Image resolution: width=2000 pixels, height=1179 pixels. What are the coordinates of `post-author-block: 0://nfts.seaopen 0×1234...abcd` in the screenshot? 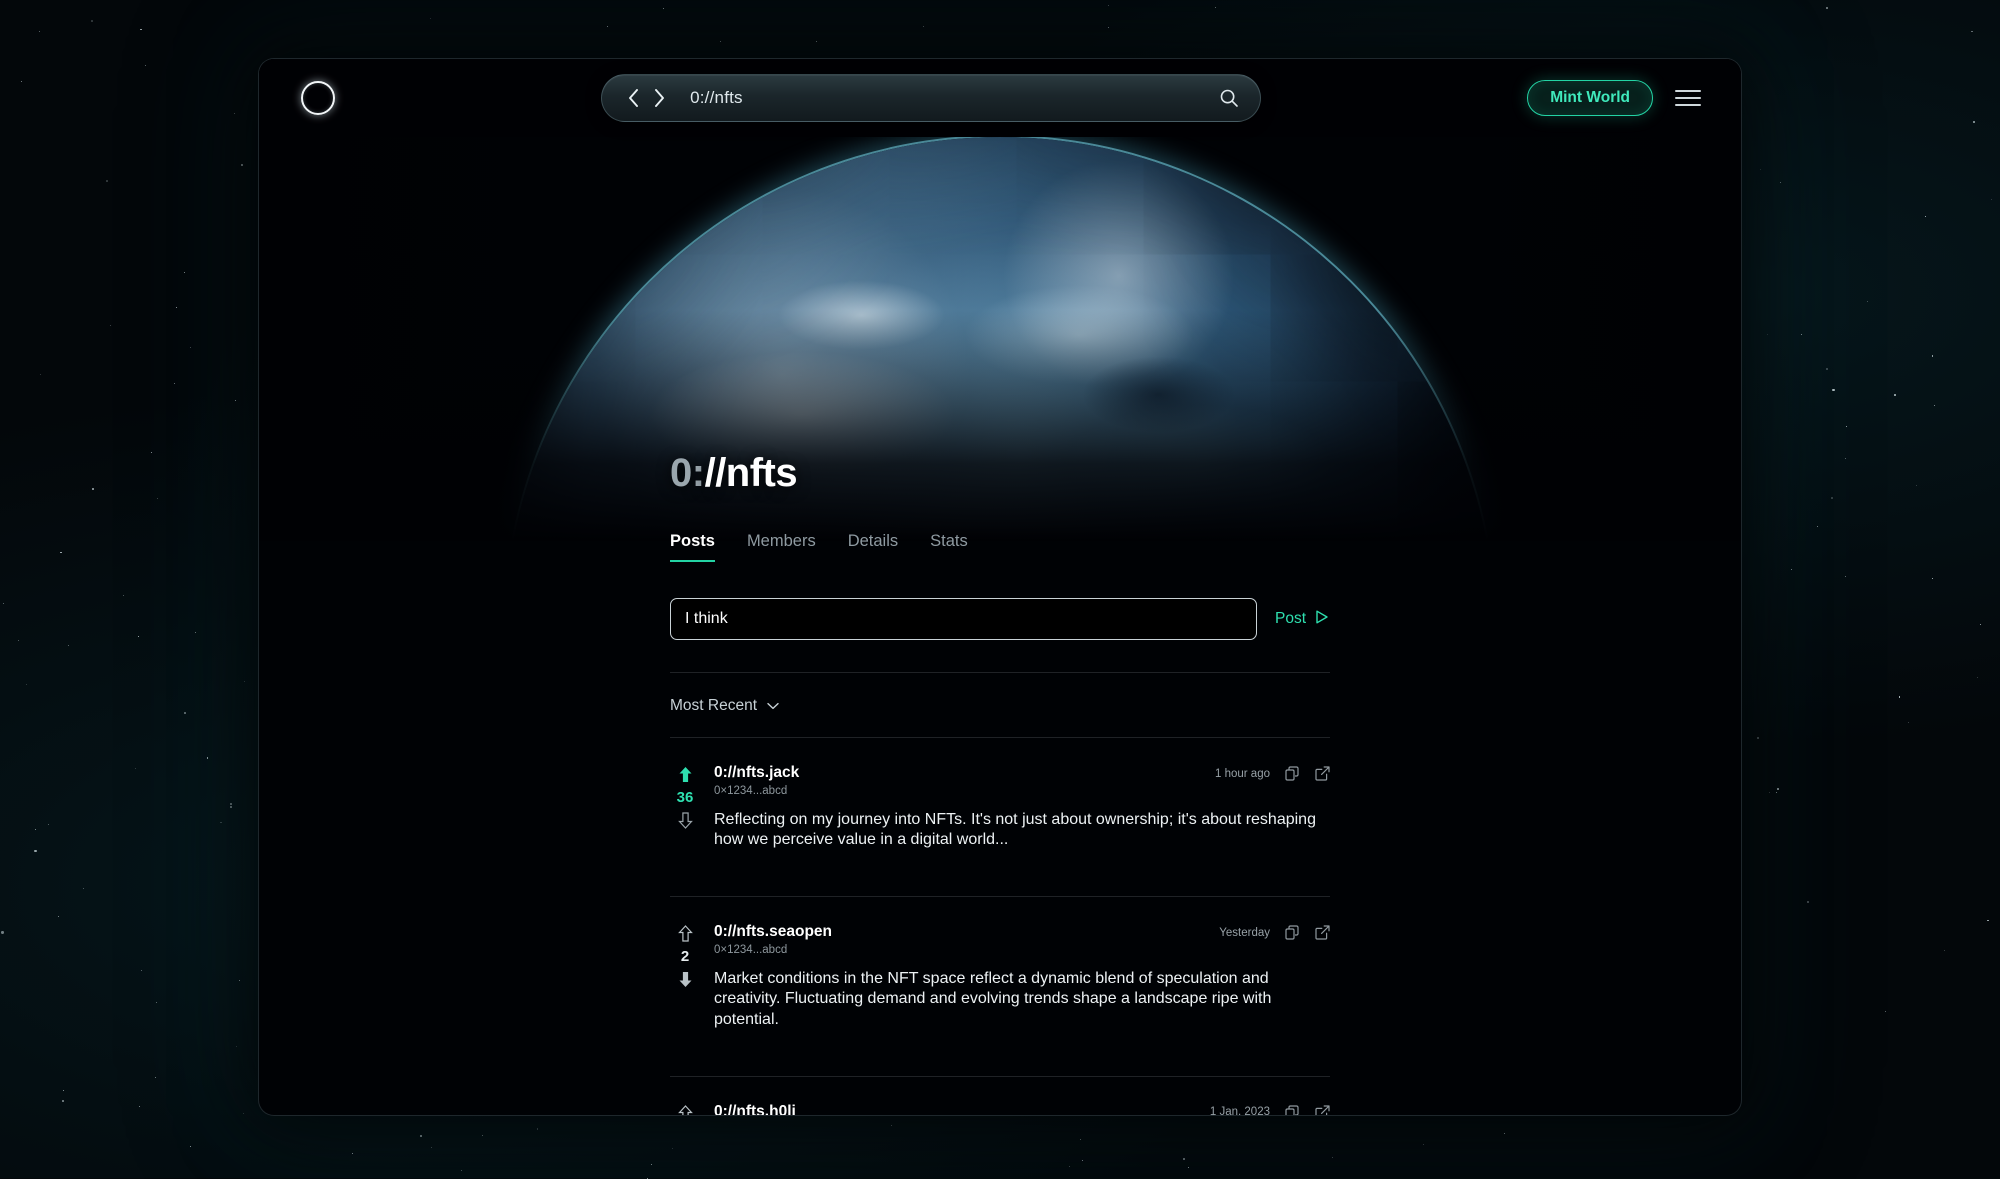 It's located at (773, 939).